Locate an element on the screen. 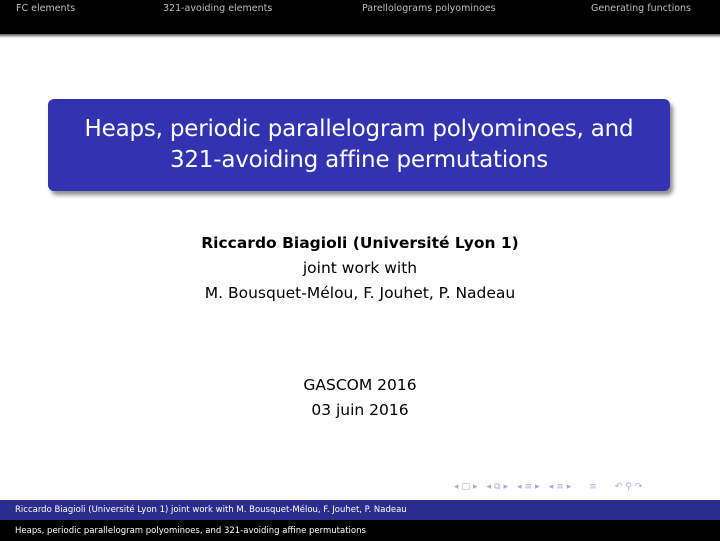 This screenshot has height=541, width=720. document-icon: ≡ is located at coordinates (560, 487).